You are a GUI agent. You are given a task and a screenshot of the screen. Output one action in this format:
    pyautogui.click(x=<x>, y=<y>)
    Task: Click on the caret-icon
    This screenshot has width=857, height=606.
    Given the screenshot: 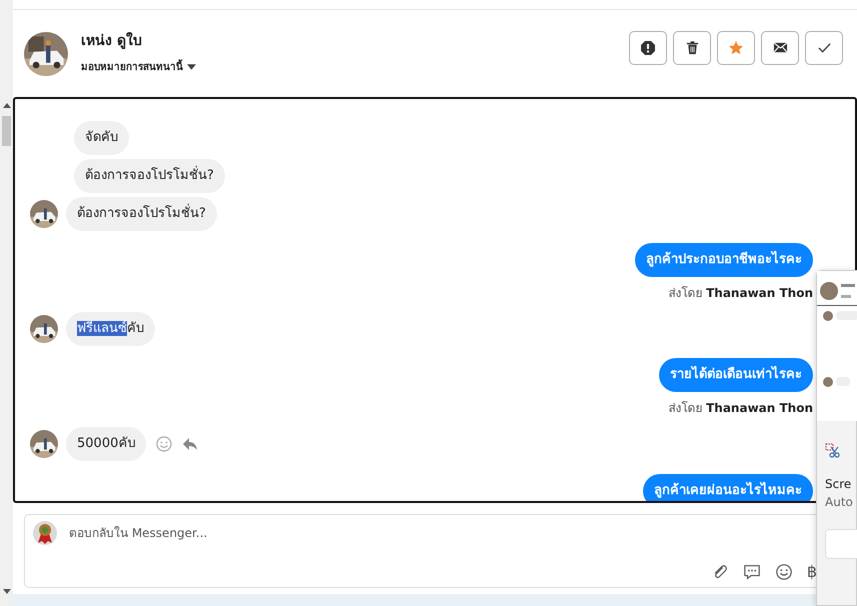 What is the action you would take?
    pyautogui.click(x=191, y=67)
    